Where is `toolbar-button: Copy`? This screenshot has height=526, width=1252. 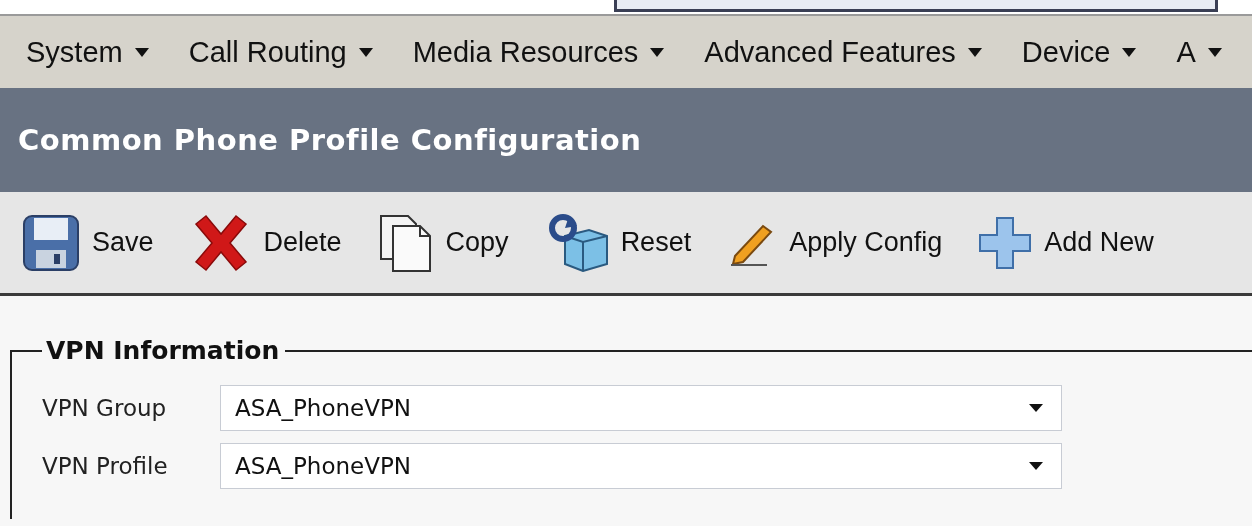
toolbar-button: Copy is located at coordinates (443, 242).